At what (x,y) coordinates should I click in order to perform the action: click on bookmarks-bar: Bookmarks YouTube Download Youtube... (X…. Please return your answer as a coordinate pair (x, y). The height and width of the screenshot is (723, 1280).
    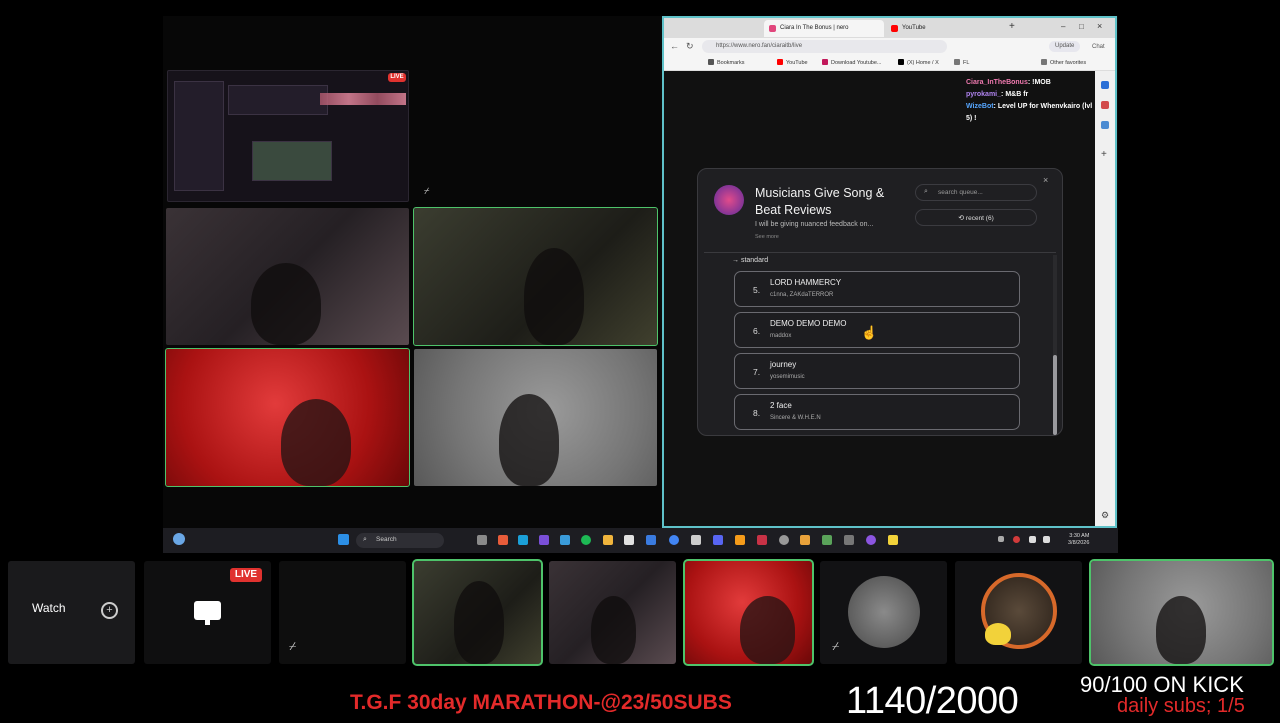
    Looking at the image, I should click on (889, 63).